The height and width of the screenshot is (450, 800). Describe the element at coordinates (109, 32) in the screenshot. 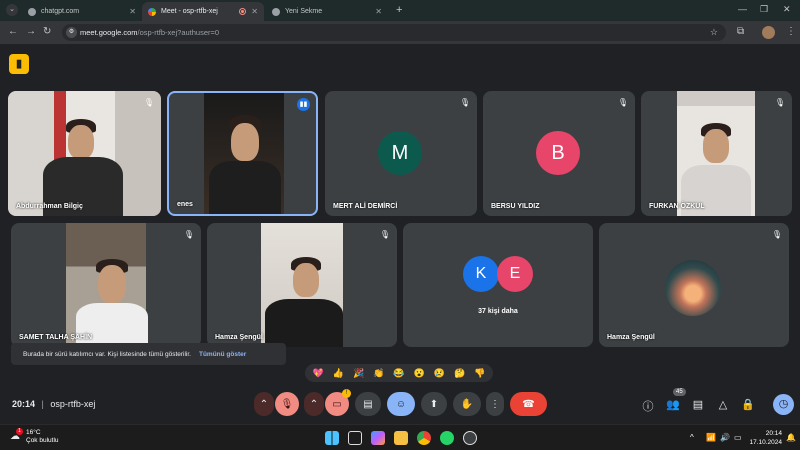

I see `url-host: meet.google.com` at that location.